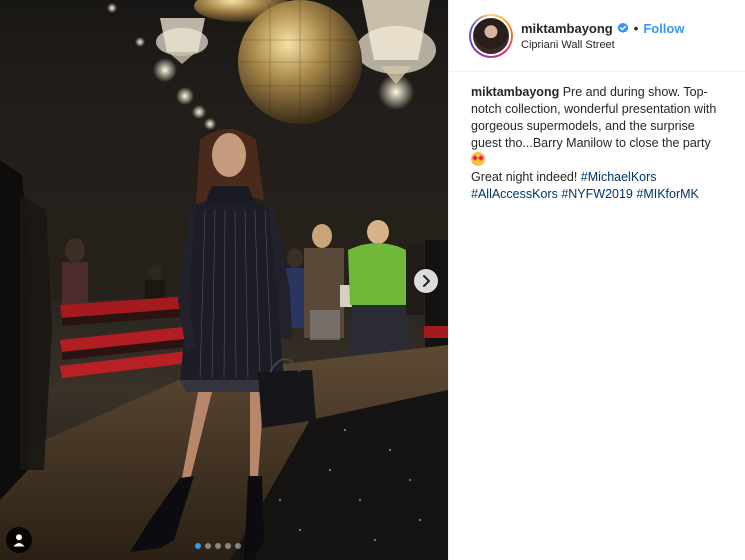  What do you see at coordinates (663, 28) in the screenshot?
I see `follow-button: Follow` at bounding box center [663, 28].